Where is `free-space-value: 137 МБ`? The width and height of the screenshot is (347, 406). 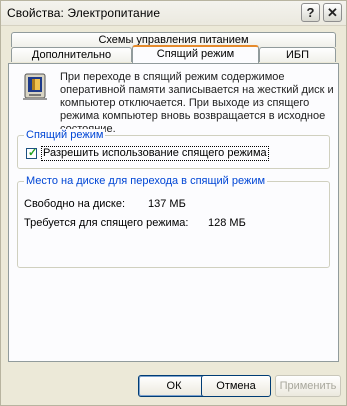 free-space-value: 137 МБ is located at coordinates (167, 204).